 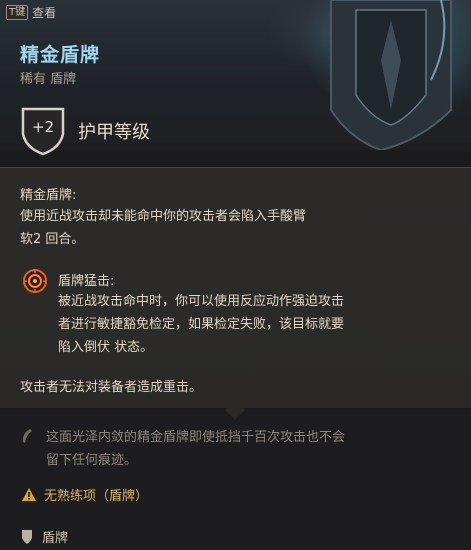 What do you see at coordinates (17, 12) in the screenshot?
I see `hotkey-key: T键` at bounding box center [17, 12].